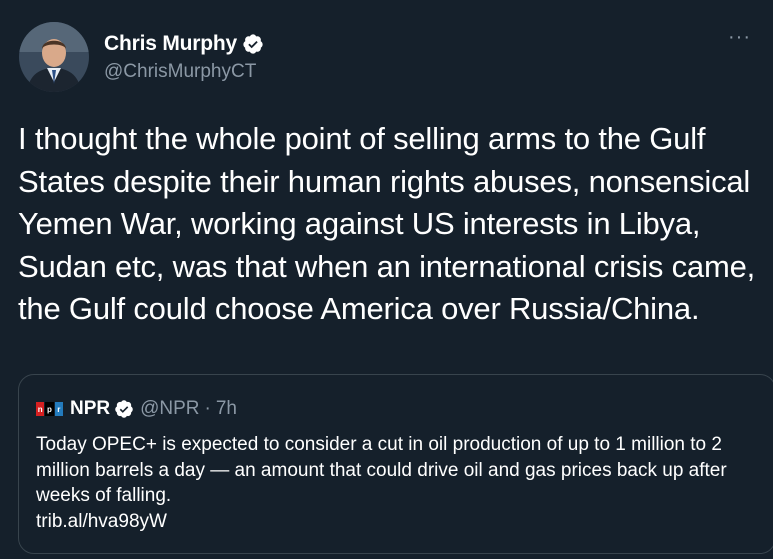 Image resolution: width=773 pixels, height=559 pixels. I want to click on tweet-header: Chris Murphy @ChrisMurphyCT, so click(141, 57).